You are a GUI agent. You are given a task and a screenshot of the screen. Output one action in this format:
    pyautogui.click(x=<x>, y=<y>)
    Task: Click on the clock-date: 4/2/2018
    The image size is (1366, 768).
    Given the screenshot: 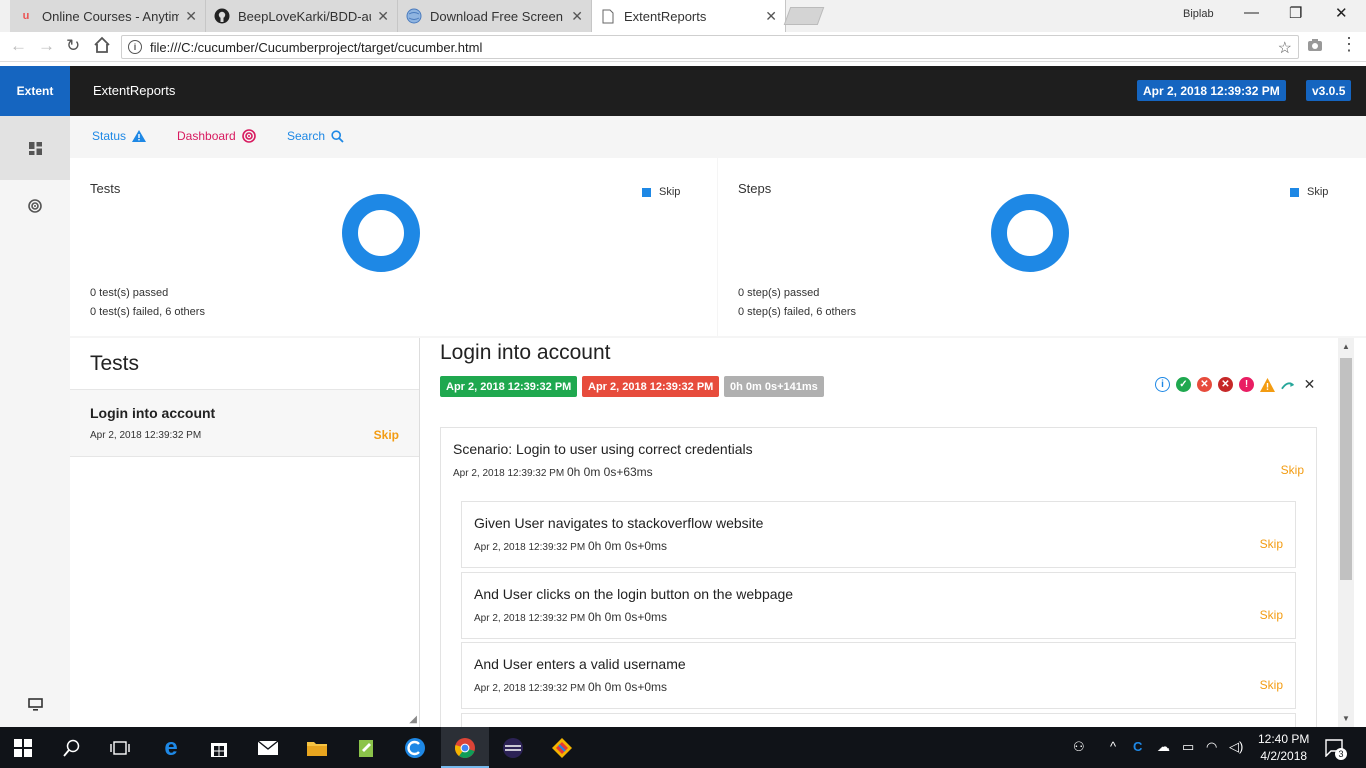 What is the action you would take?
    pyautogui.click(x=1284, y=756)
    